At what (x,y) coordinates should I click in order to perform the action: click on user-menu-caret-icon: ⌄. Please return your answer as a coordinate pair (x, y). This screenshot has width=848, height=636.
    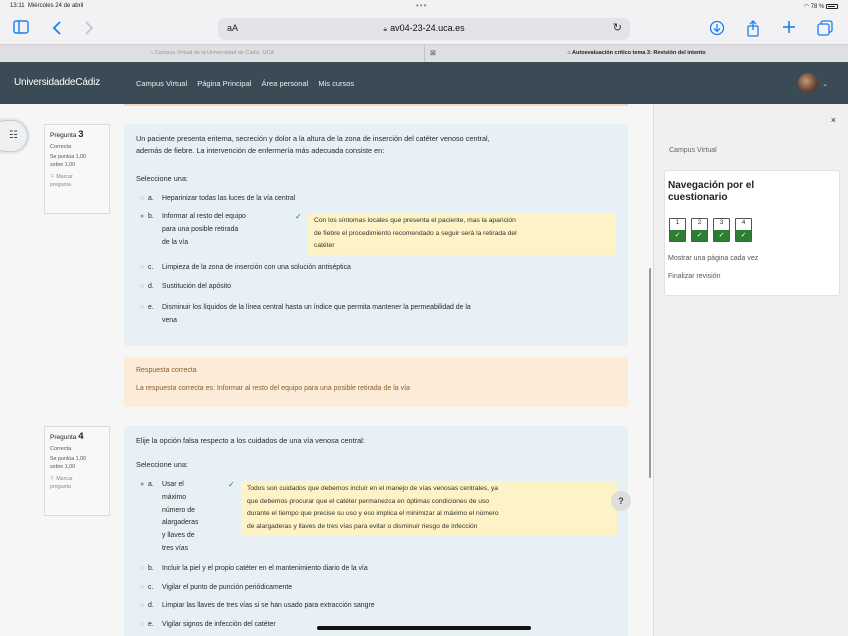
    Looking at the image, I should click on (825, 84).